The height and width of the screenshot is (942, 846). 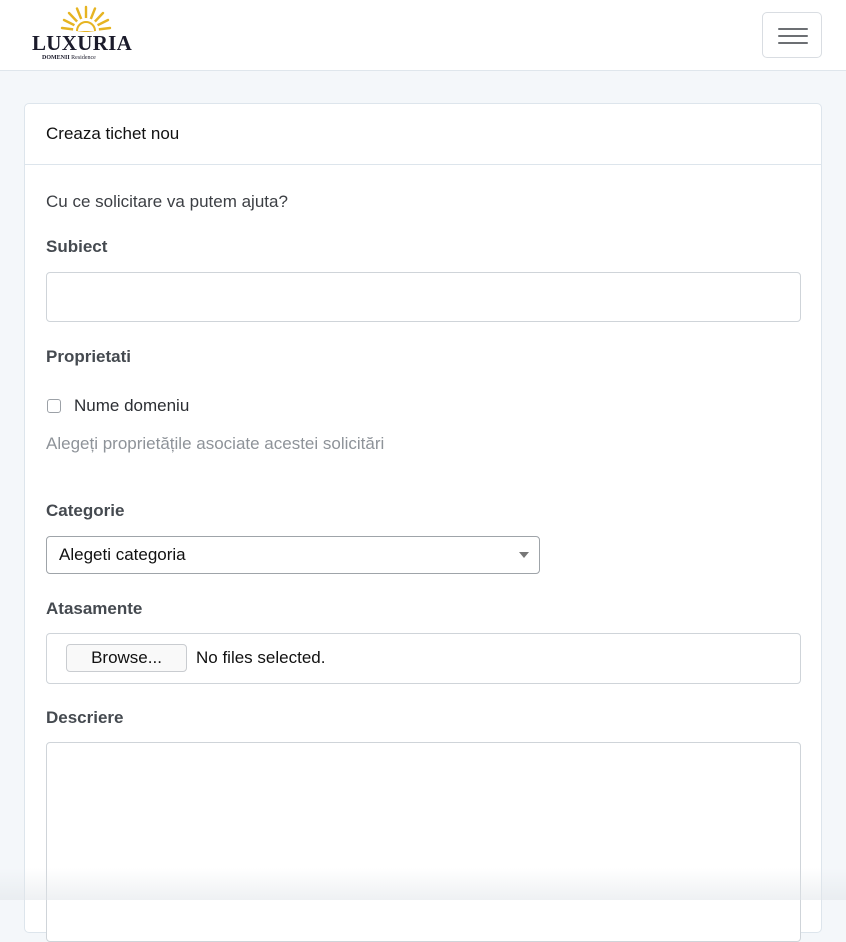 What do you see at coordinates (524, 555) in the screenshot?
I see `dropdown-arrow-icon` at bounding box center [524, 555].